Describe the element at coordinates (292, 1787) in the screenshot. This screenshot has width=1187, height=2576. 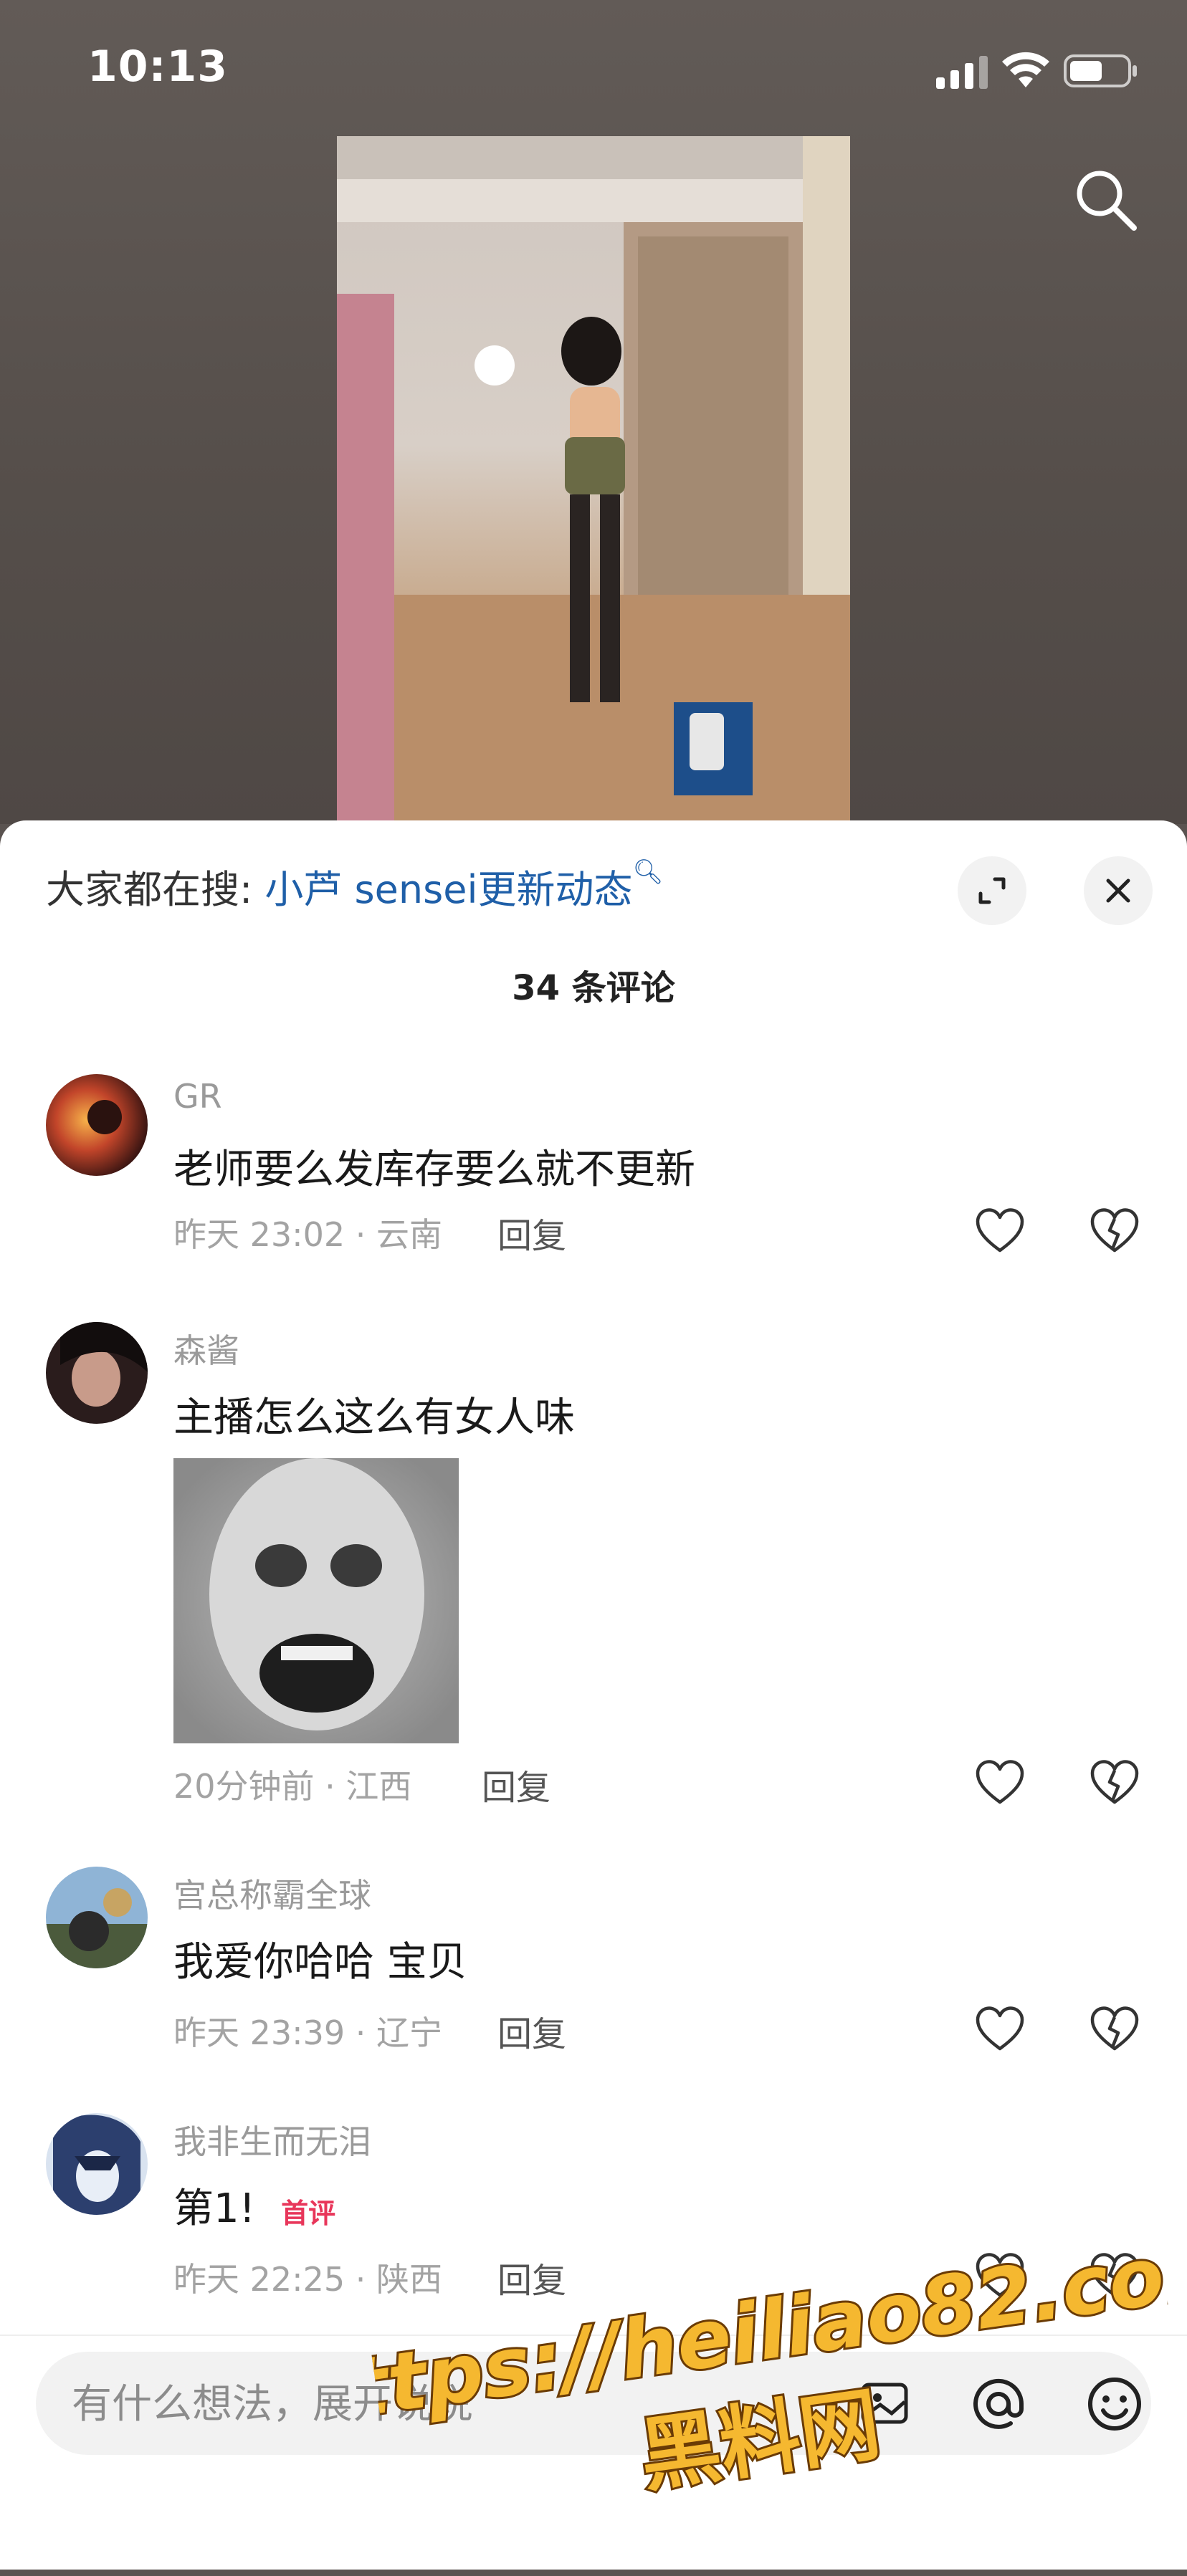
I see `comment-meta: 20分钟前 · 江西` at that location.